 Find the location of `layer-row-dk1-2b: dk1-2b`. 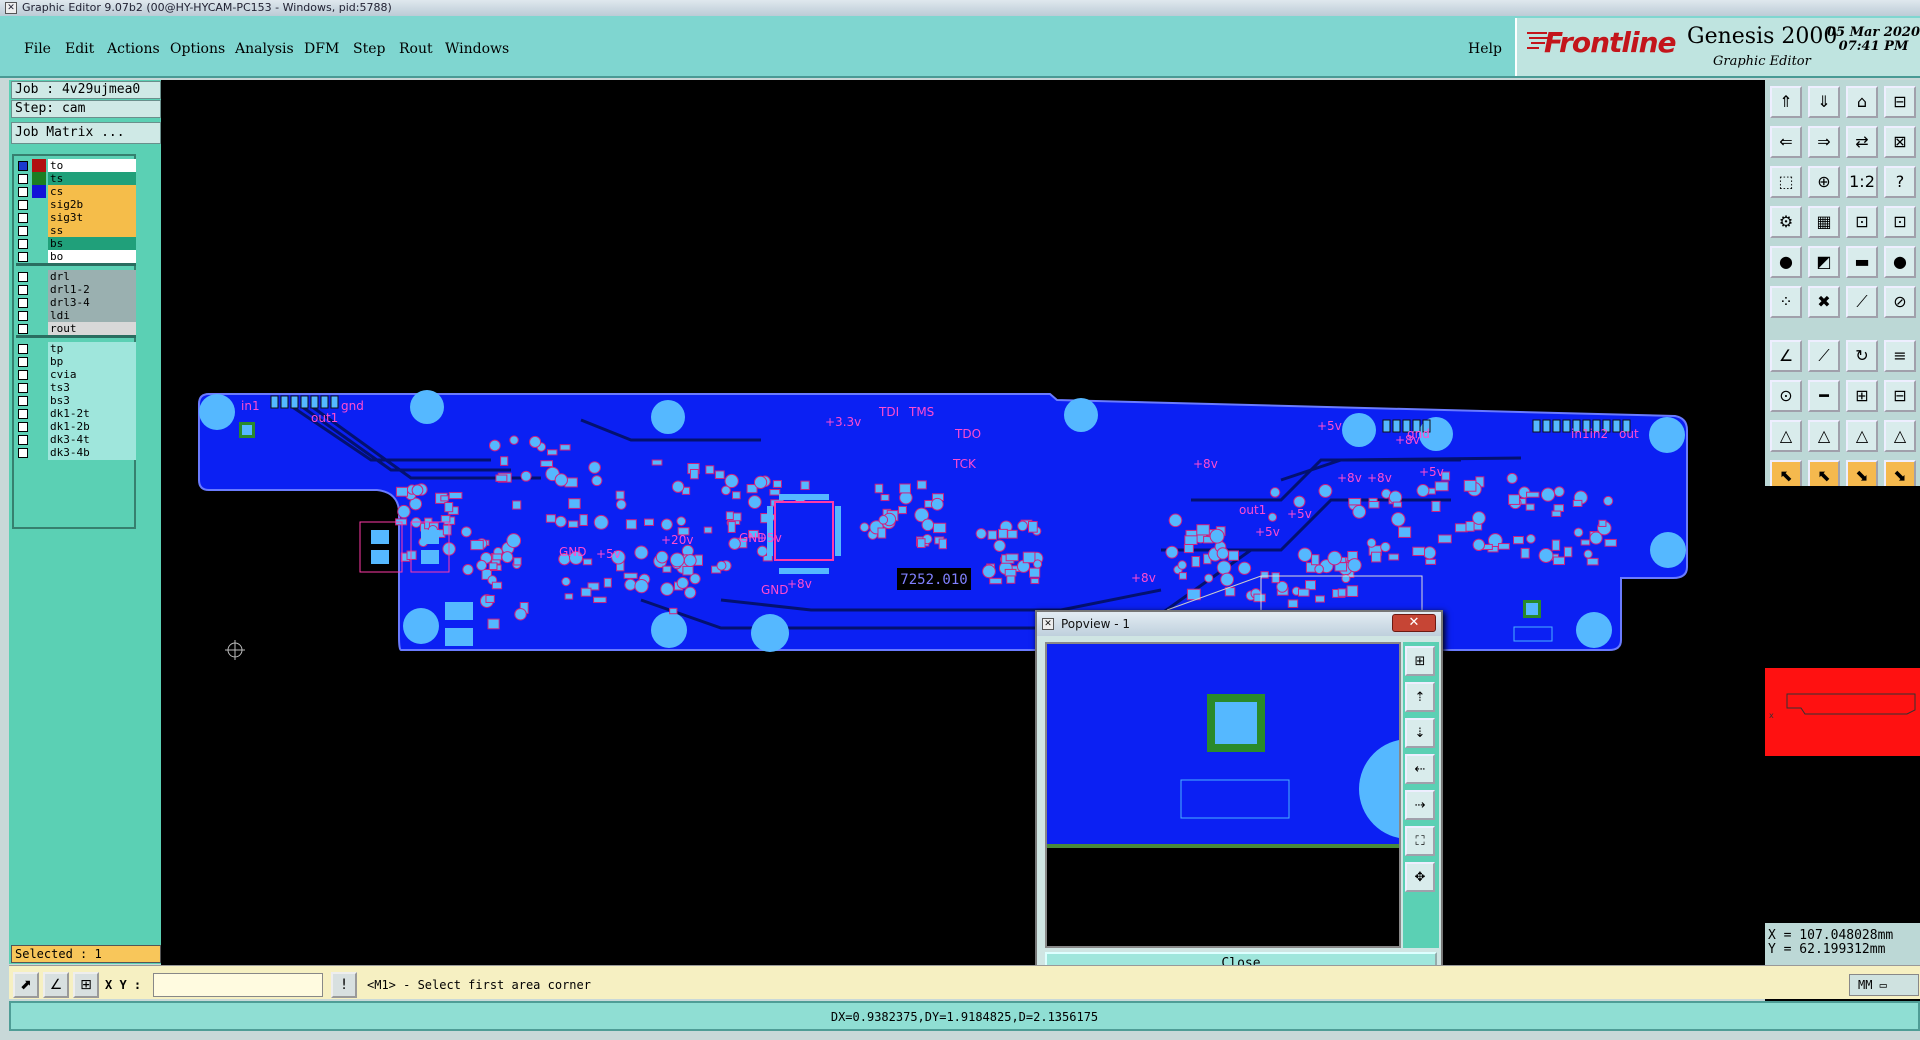

layer-row-dk1-2b: dk1-2b is located at coordinates (76, 427).